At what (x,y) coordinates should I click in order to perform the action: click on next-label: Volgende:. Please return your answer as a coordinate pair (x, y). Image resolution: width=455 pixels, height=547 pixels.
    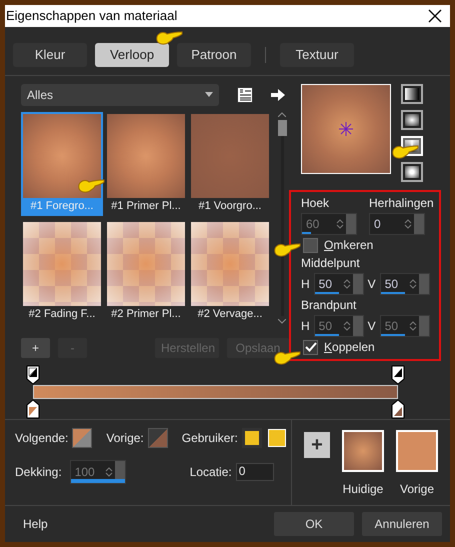
    Looking at the image, I should click on (41, 437).